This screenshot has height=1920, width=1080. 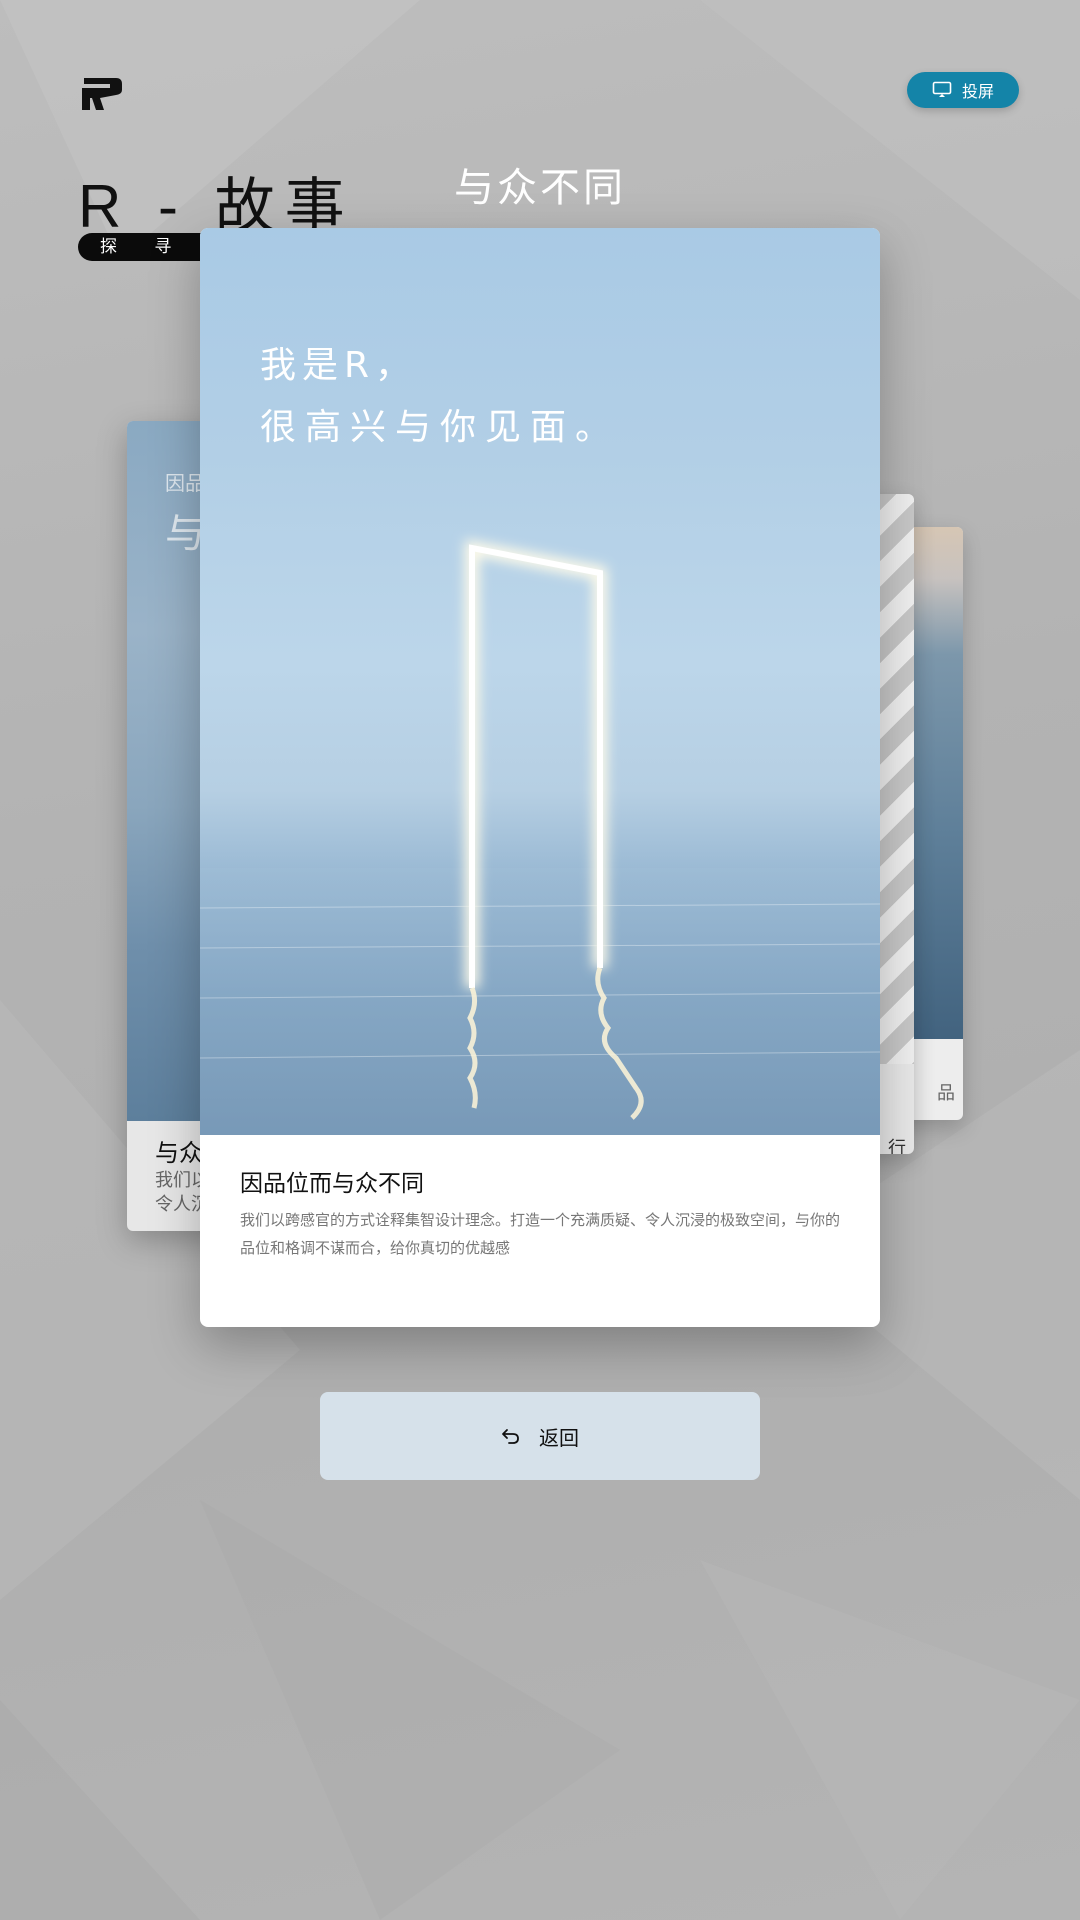 What do you see at coordinates (977, 91) in the screenshot?
I see `cast-button-label: 投屏` at bounding box center [977, 91].